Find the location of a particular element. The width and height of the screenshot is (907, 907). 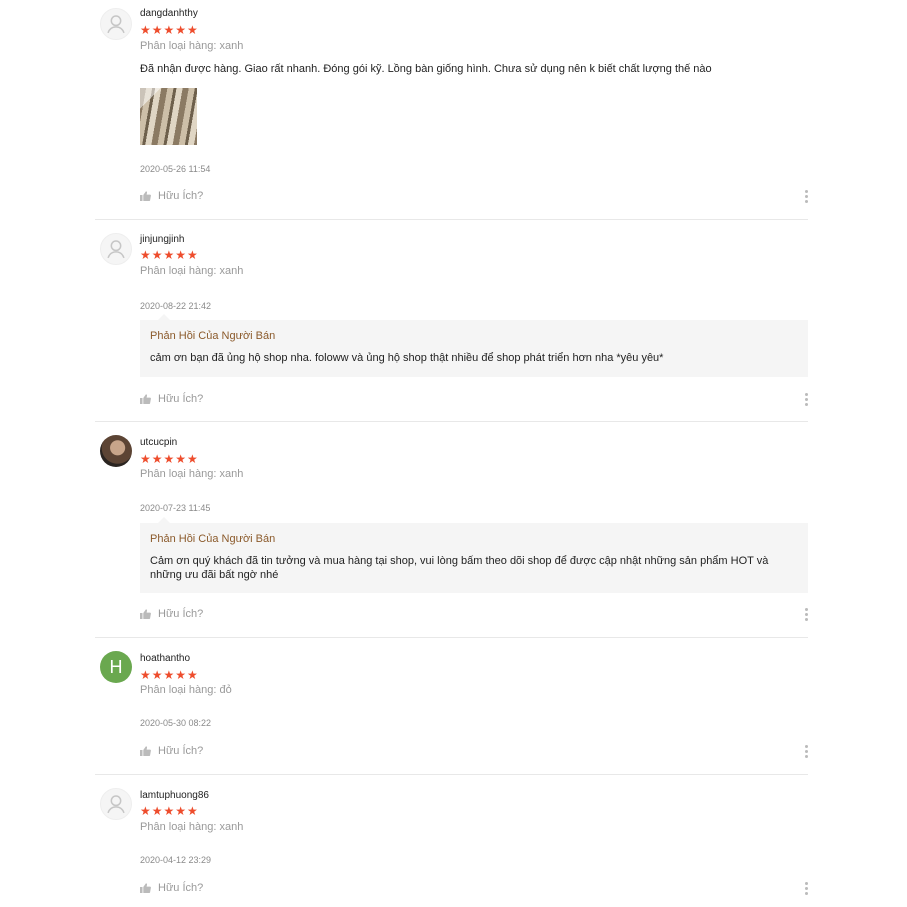

review-photo is located at coordinates (168, 116).